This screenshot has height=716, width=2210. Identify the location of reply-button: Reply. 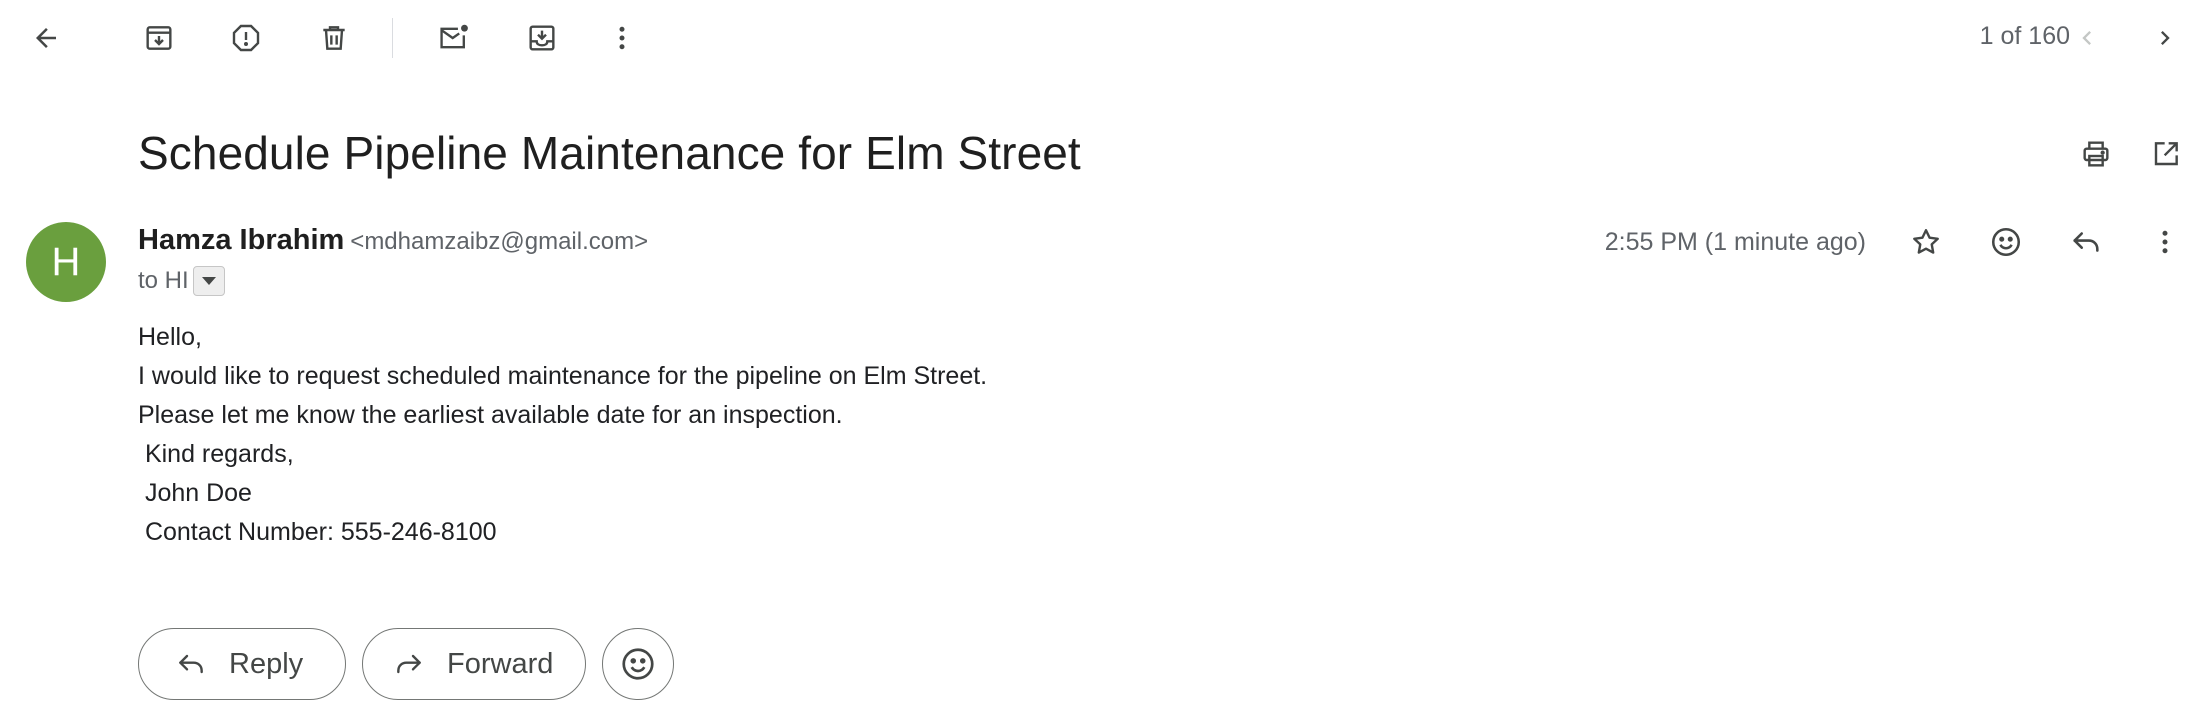
(242, 664).